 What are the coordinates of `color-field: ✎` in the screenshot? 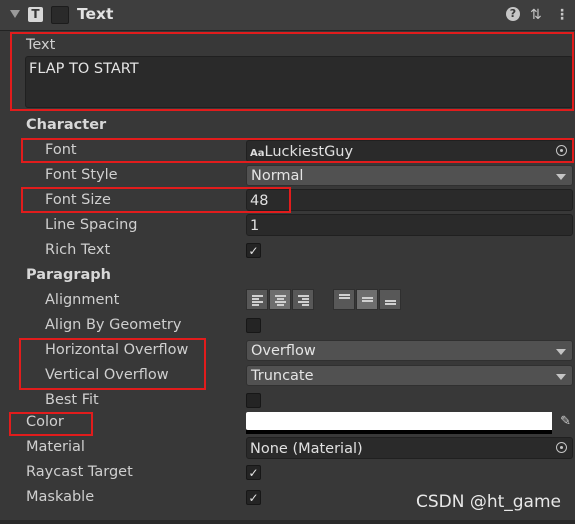 It's located at (409, 423).